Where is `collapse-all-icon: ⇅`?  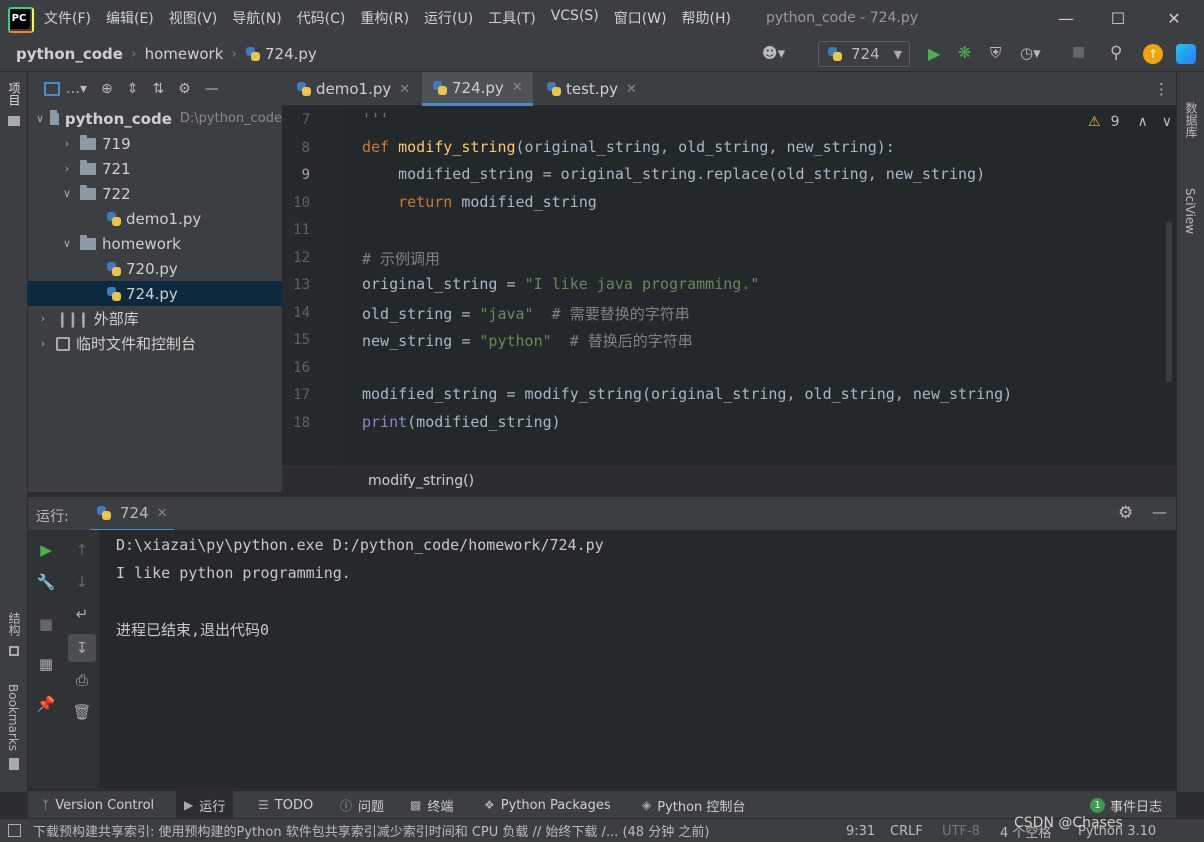
collapse-all-icon: ⇅ is located at coordinates (159, 89).